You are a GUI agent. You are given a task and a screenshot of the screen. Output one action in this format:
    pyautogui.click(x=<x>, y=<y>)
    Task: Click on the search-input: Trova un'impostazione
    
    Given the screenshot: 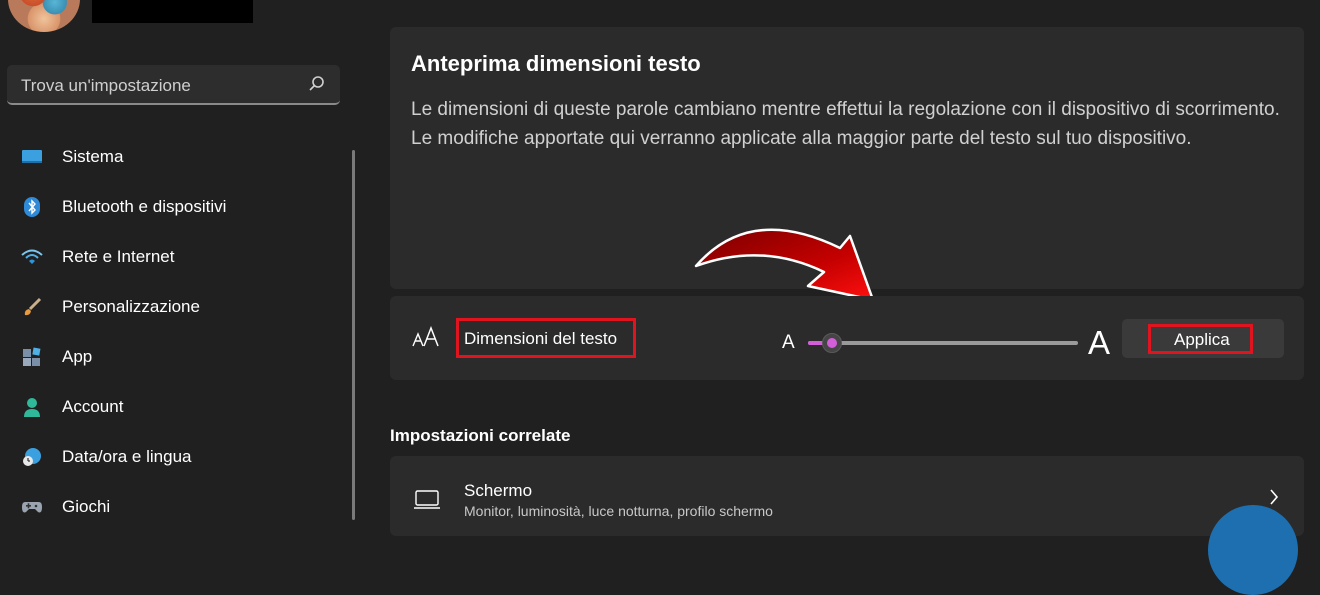 What is the action you would take?
    pyautogui.click(x=173, y=85)
    